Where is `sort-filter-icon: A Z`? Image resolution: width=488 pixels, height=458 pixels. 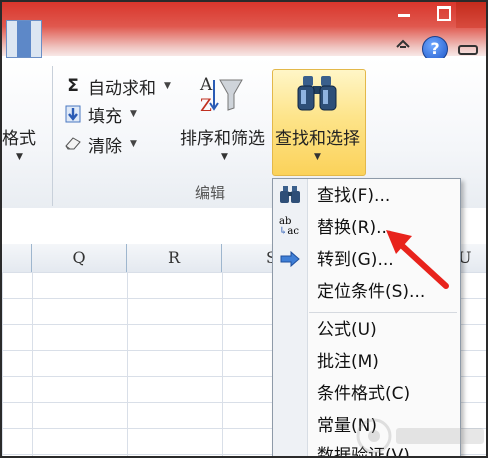
sort-filter-icon: A Z is located at coordinates (221, 95).